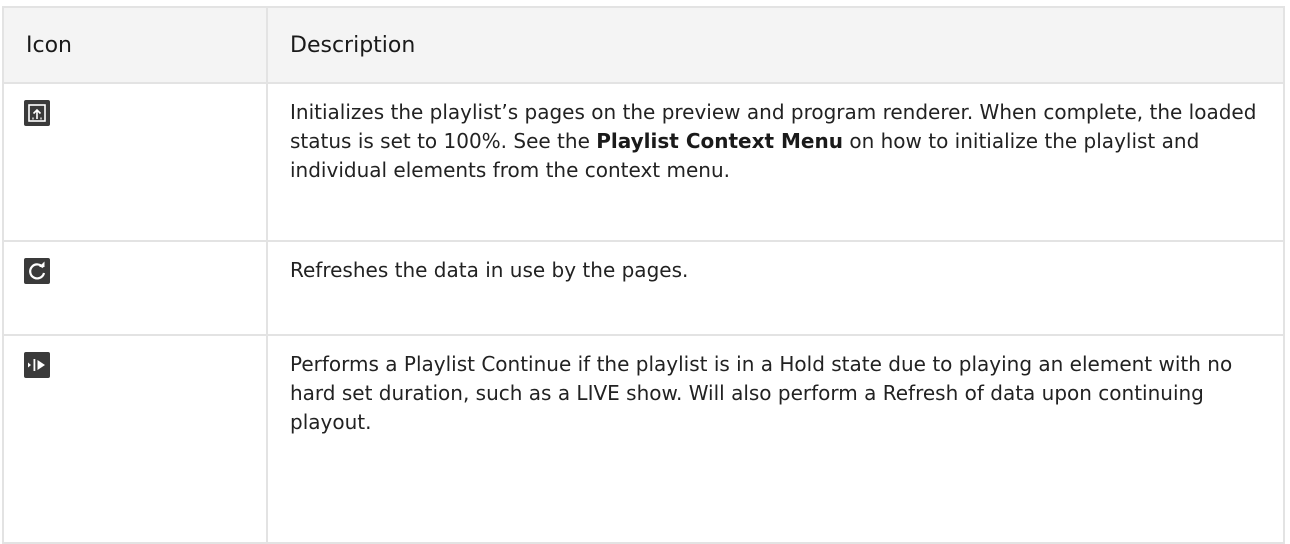  What do you see at coordinates (37, 113) in the screenshot?
I see `initialize-playlist-icon` at bounding box center [37, 113].